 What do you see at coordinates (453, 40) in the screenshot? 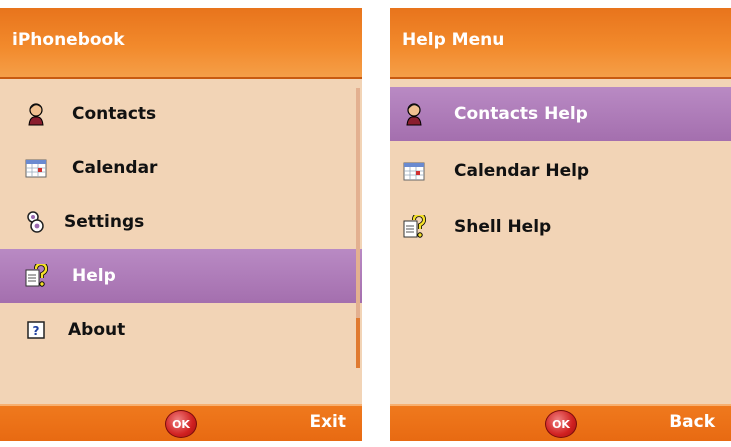
I see `screen-title: Help Menu` at bounding box center [453, 40].